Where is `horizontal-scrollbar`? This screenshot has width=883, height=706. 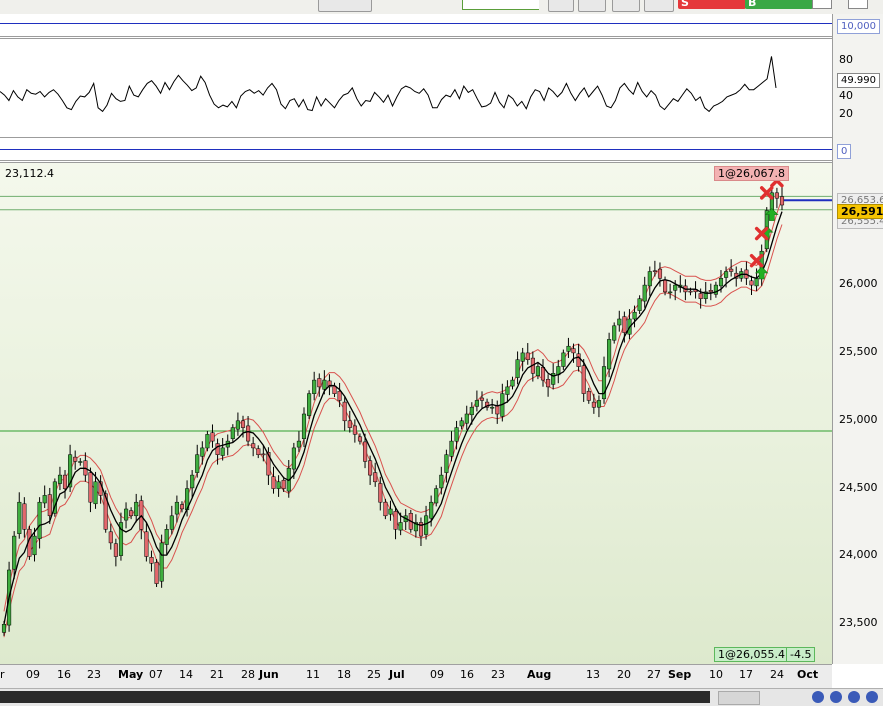 horizontal-scrollbar is located at coordinates (355, 697).